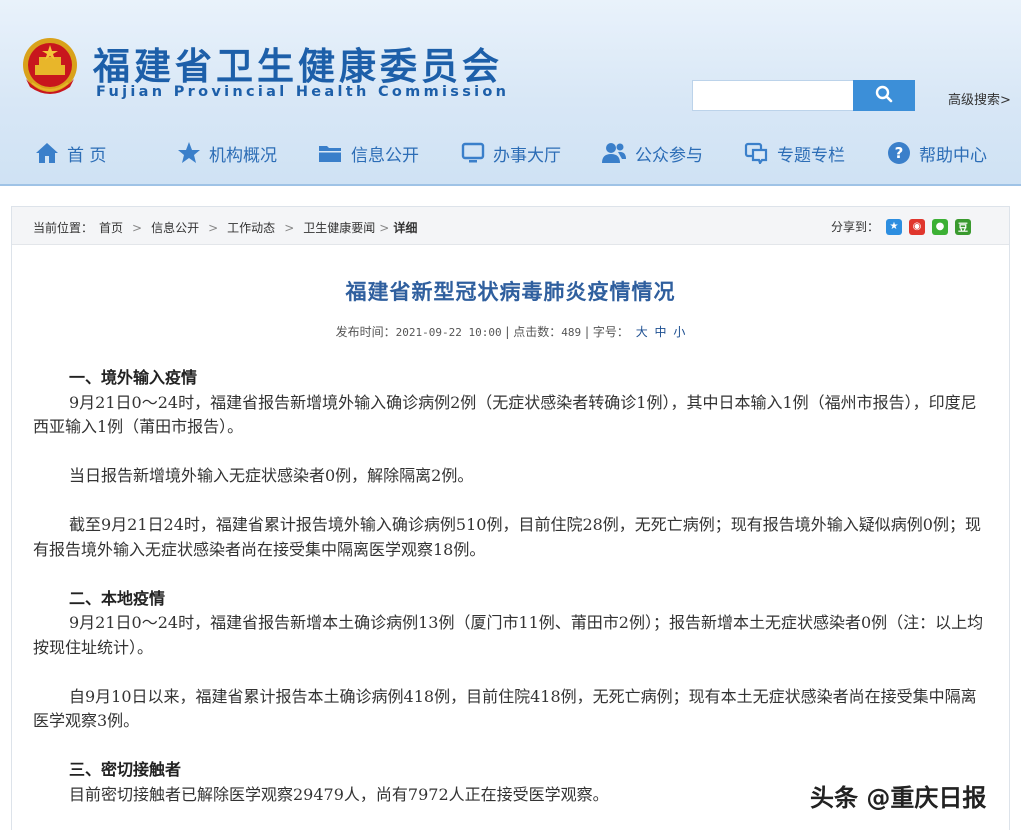  What do you see at coordinates (111, 227) in the screenshot?
I see `breadcrumb-home: 首页` at bounding box center [111, 227].